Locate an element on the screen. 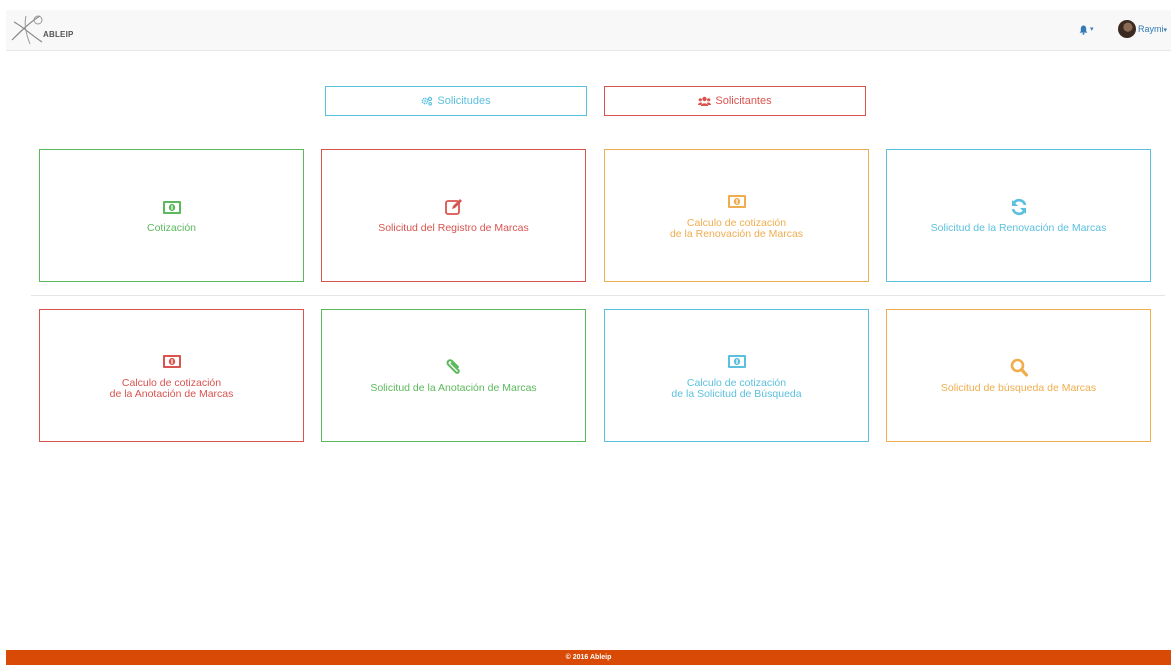  search-icon is located at coordinates (1019, 367).